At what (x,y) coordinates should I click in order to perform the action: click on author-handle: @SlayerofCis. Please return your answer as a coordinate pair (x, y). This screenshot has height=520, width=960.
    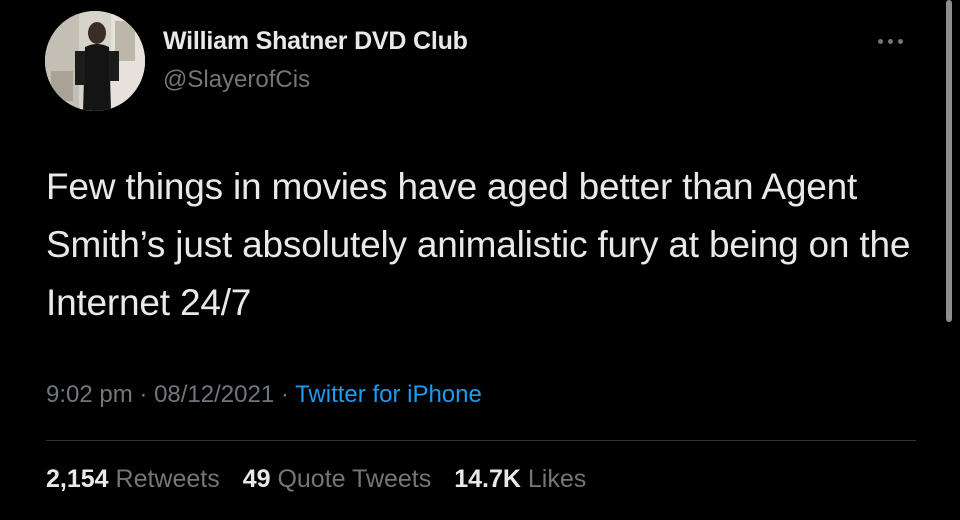
    Looking at the image, I should click on (236, 80).